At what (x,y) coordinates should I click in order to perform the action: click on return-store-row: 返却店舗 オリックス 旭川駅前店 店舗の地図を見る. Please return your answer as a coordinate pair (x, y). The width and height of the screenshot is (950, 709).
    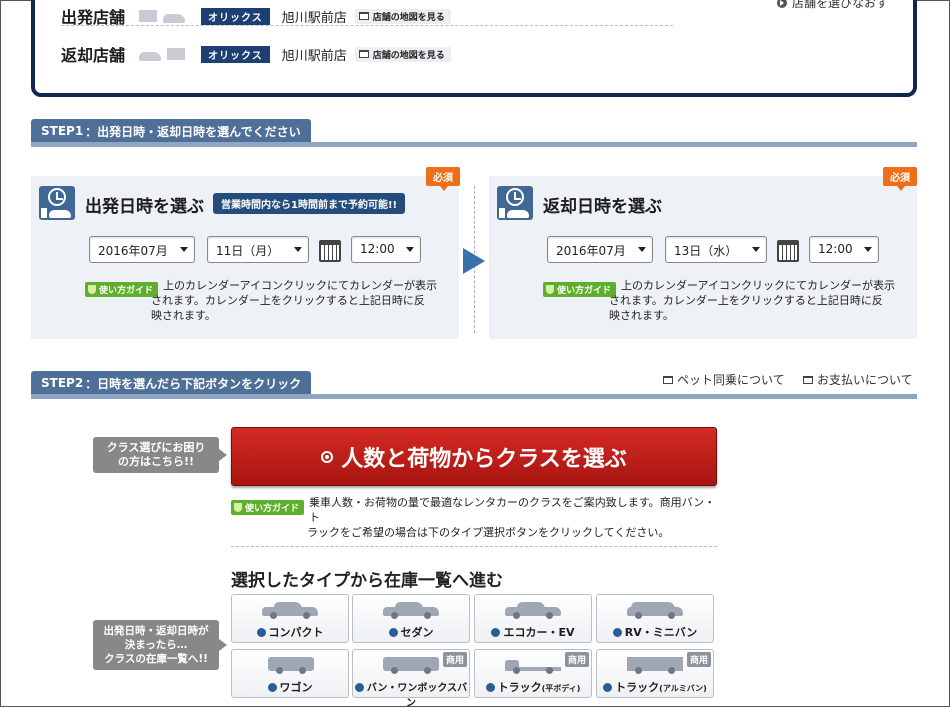
    Looking at the image, I should click on (256, 54).